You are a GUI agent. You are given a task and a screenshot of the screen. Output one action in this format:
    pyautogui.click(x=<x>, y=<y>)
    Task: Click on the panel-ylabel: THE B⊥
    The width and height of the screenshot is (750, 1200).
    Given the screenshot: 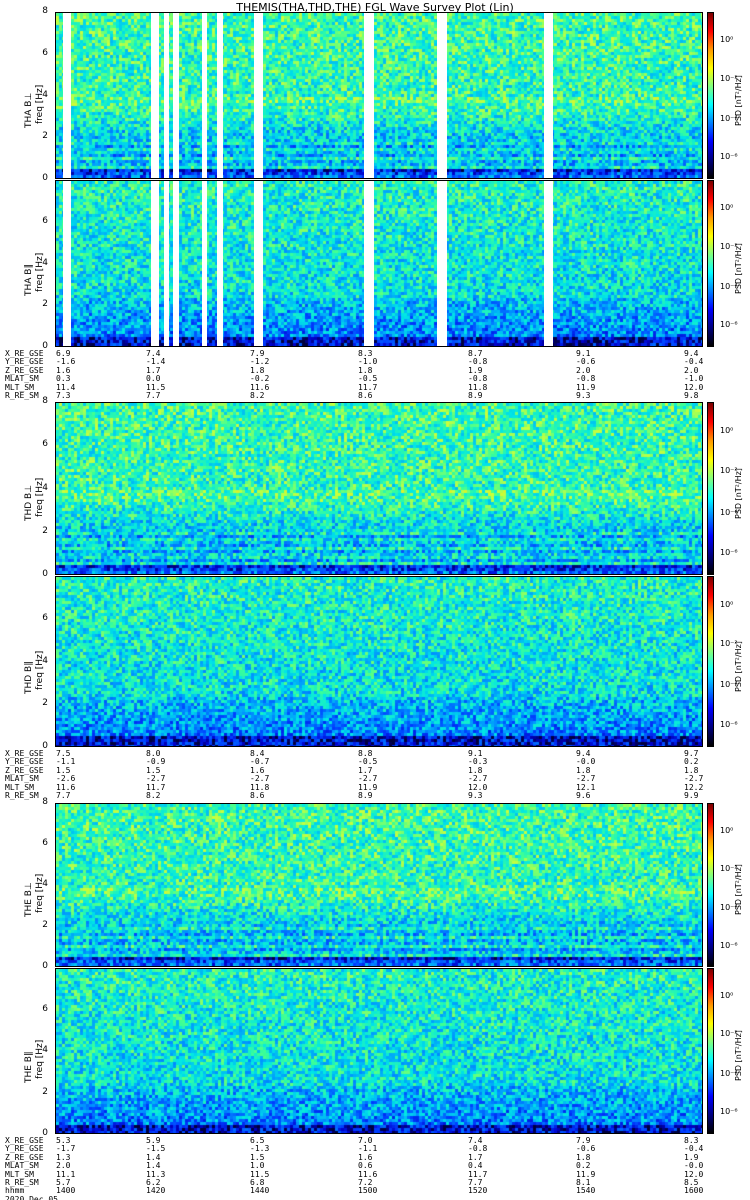 What is the action you would take?
    pyautogui.click(x=29, y=899)
    